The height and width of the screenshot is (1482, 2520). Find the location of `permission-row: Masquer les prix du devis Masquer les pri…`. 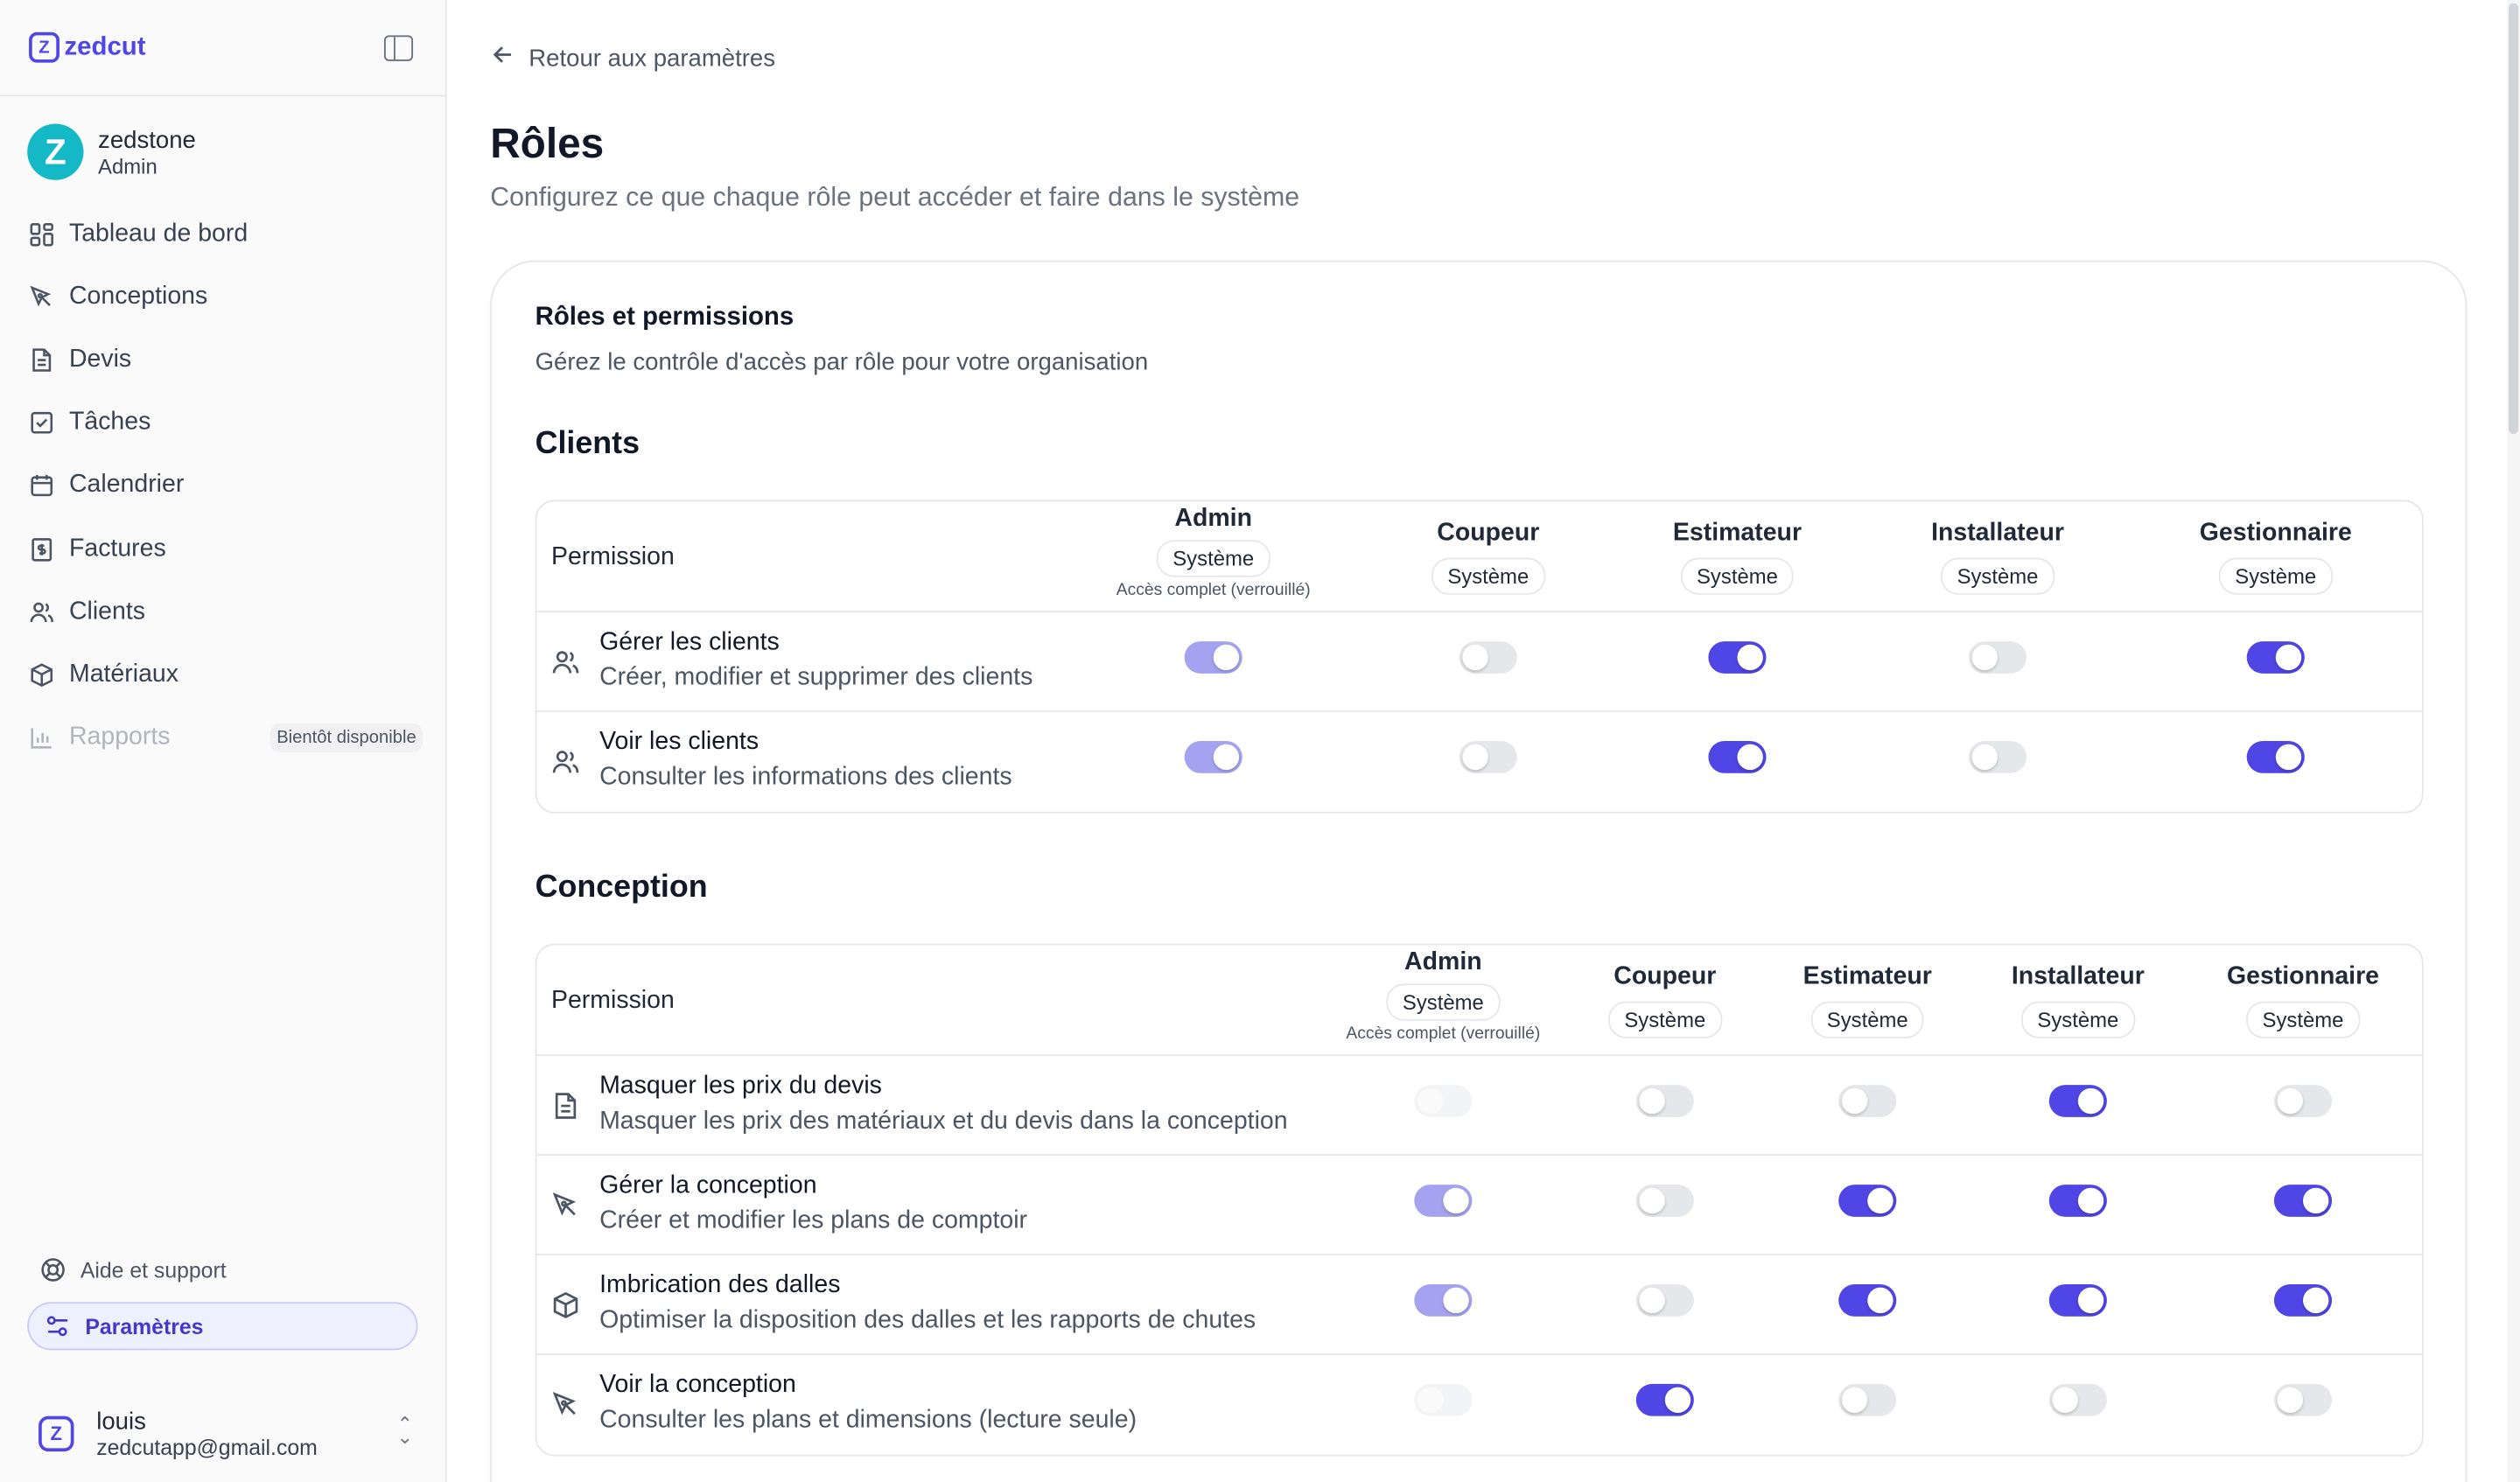

permission-row: Masquer les prix du devis Masquer les pri… is located at coordinates (1479, 1106).